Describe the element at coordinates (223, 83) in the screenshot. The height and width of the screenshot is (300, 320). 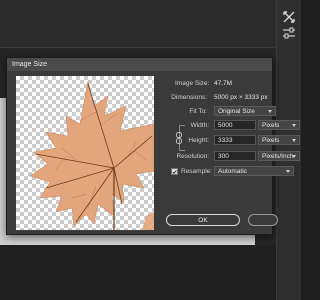
I see `image-size-value: 47.7M` at that location.